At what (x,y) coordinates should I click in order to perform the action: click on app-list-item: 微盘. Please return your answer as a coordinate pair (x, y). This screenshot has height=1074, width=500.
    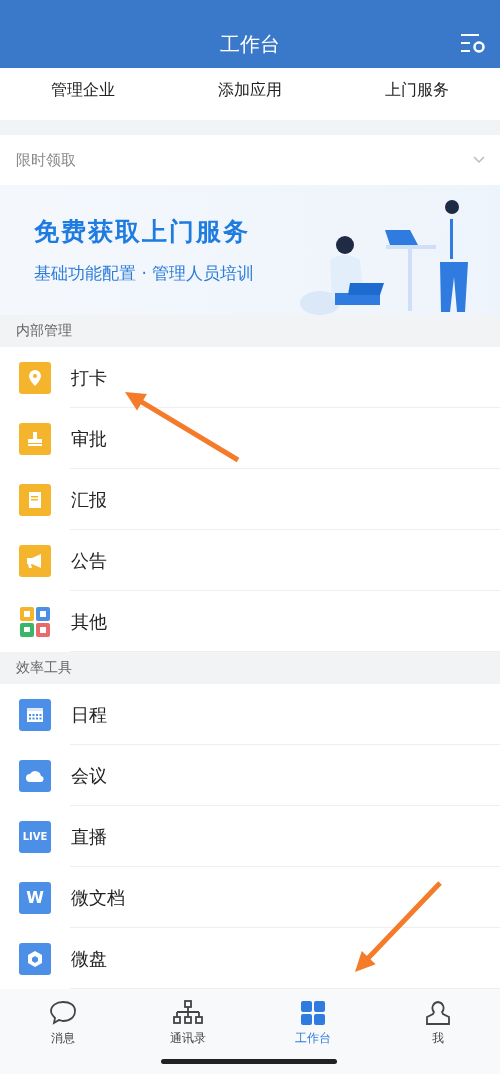
    Looking at the image, I should click on (250, 958).